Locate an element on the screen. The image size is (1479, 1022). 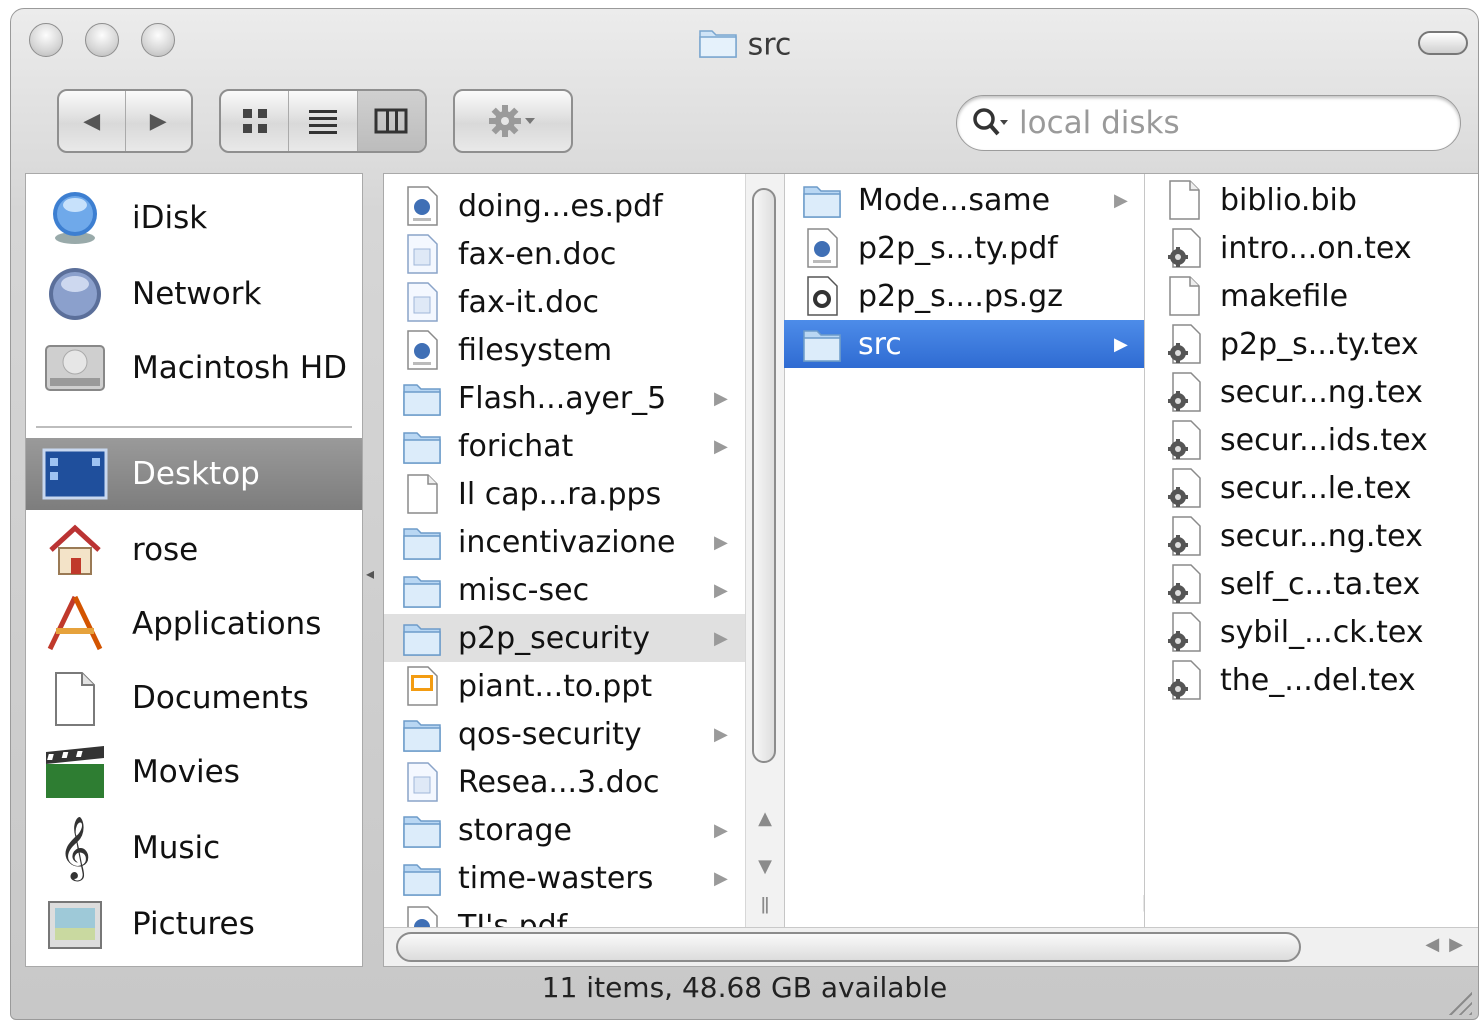
blank-file-icon is located at coordinates (422, 494).